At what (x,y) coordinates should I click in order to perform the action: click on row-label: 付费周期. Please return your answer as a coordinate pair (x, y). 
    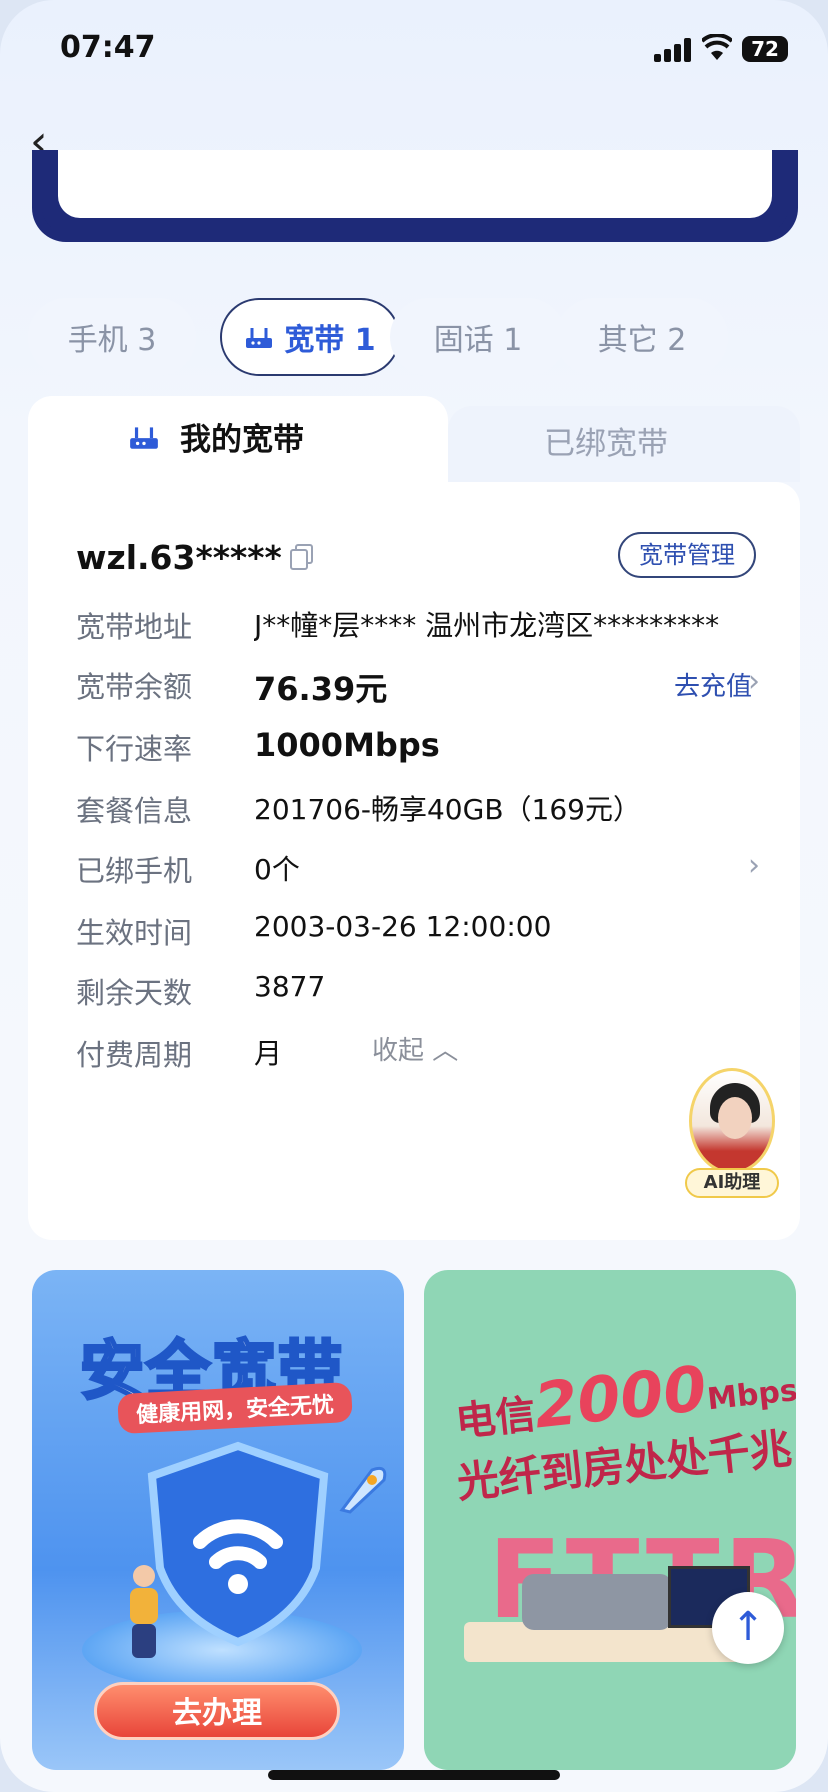
    Looking at the image, I should click on (134, 1055).